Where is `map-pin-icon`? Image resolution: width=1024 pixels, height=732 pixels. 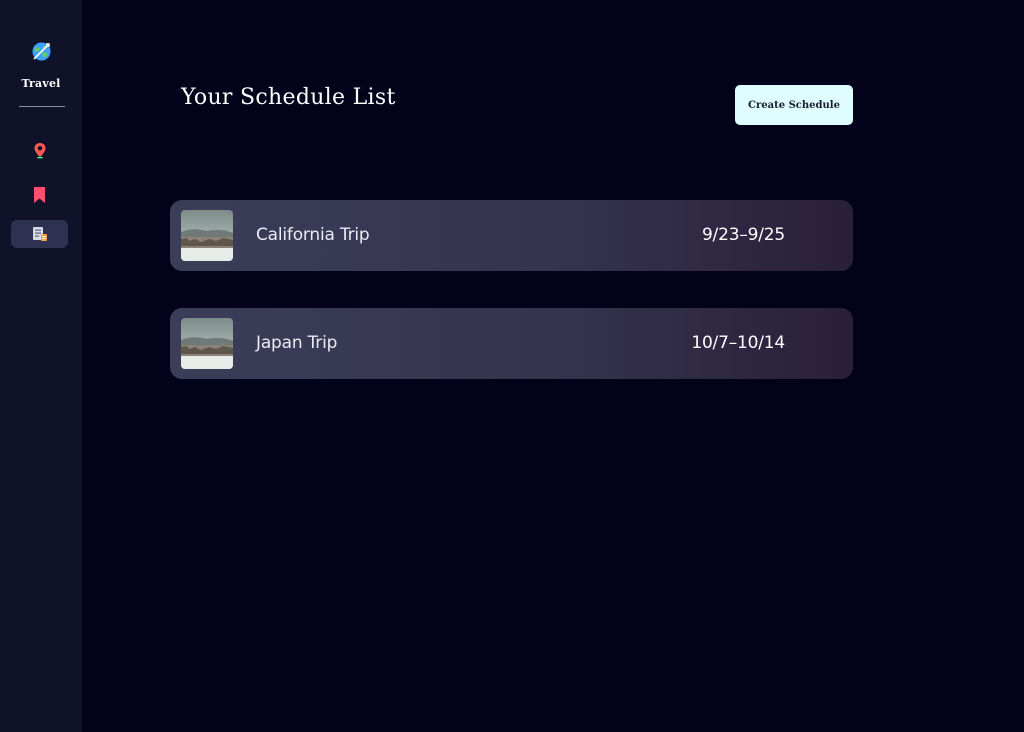 map-pin-icon is located at coordinates (40, 150).